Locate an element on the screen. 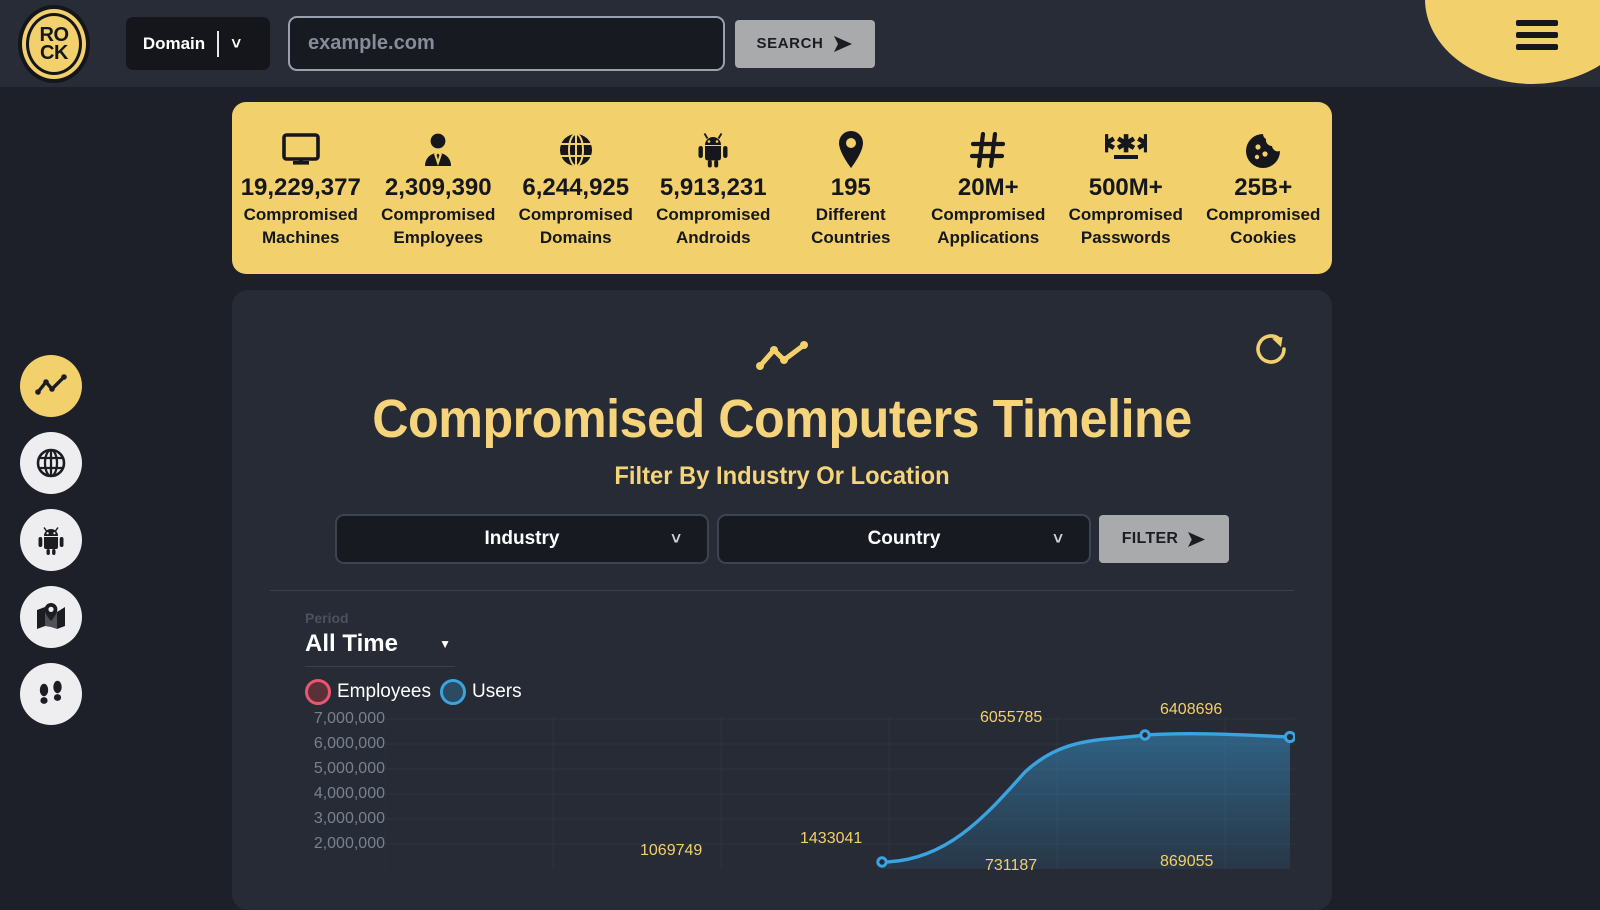 The image size is (1600, 910). stat-passwords: ✱✱✱ 500M+ Compromised Passwords is located at coordinates (1126, 188).